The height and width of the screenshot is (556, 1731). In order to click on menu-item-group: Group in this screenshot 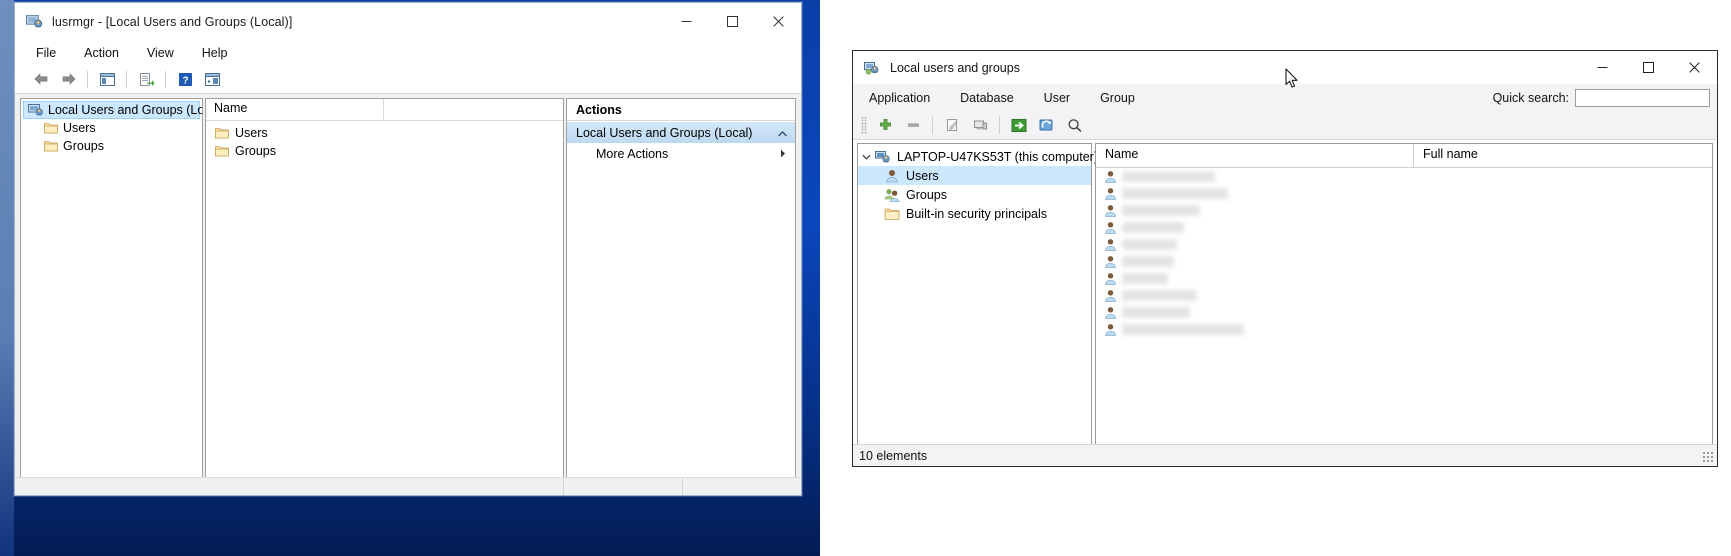, I will do `click(1117, 98)`.